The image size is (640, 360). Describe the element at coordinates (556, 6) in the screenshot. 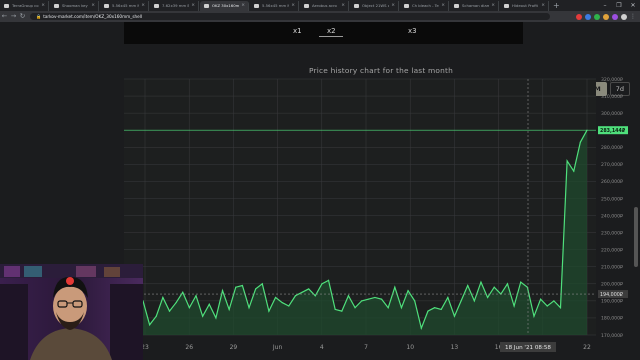

I see `new-tab-button: +` at that location.